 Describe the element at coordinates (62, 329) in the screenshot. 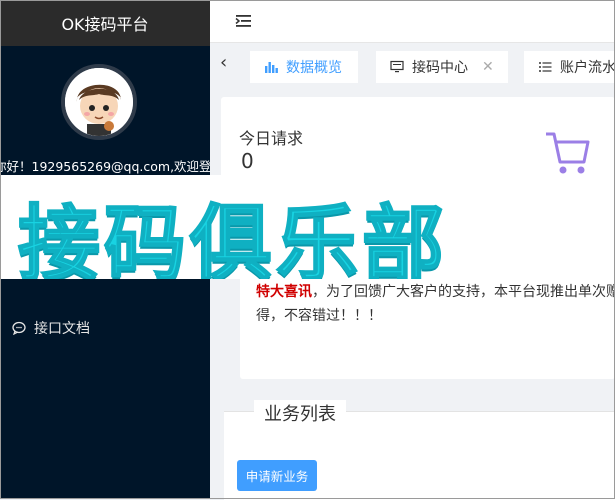

I see `sidebar-item-label: 接口文档` at that location.